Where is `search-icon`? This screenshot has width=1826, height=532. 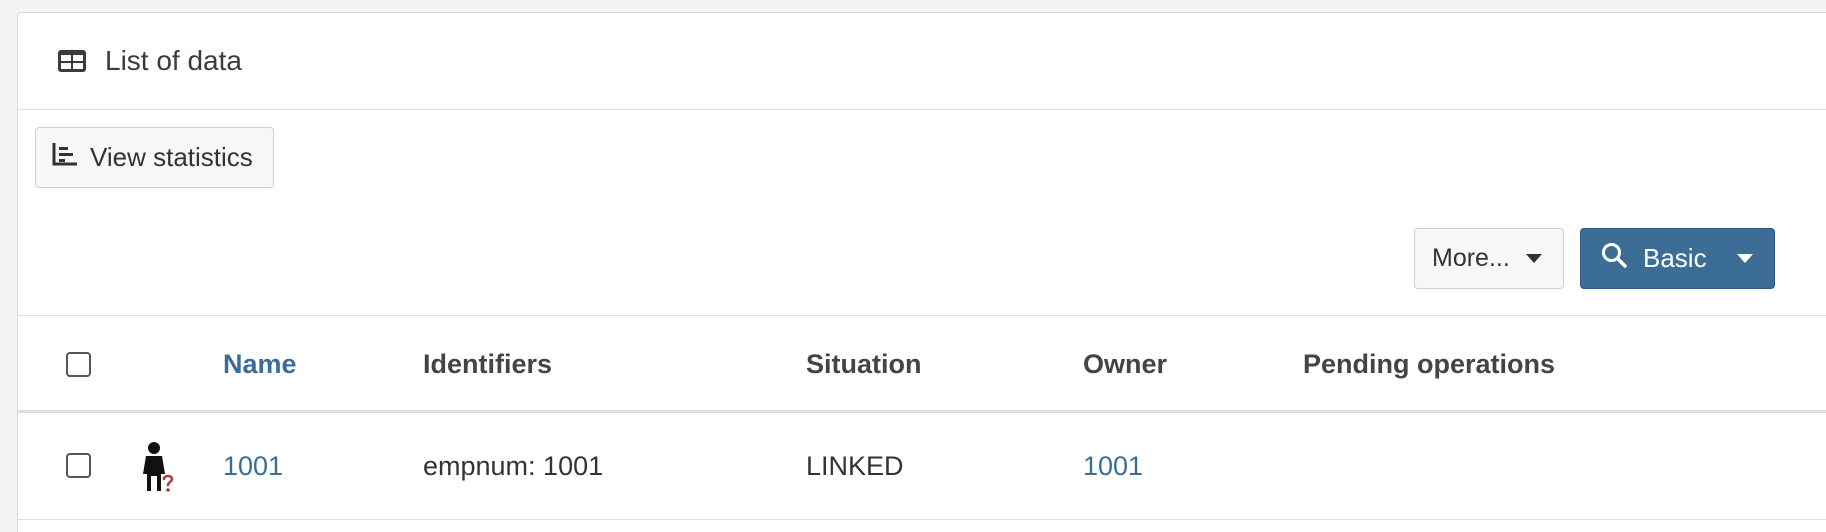 search-icon is located at coordinates (1614, 258).